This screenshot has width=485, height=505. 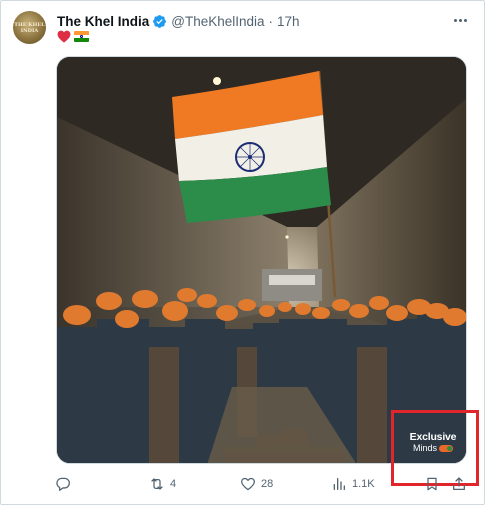 What do you see at coordinates (173, 484) in the screenshot?
I see `retweet-count: 4` at bounding box center [173, 484].